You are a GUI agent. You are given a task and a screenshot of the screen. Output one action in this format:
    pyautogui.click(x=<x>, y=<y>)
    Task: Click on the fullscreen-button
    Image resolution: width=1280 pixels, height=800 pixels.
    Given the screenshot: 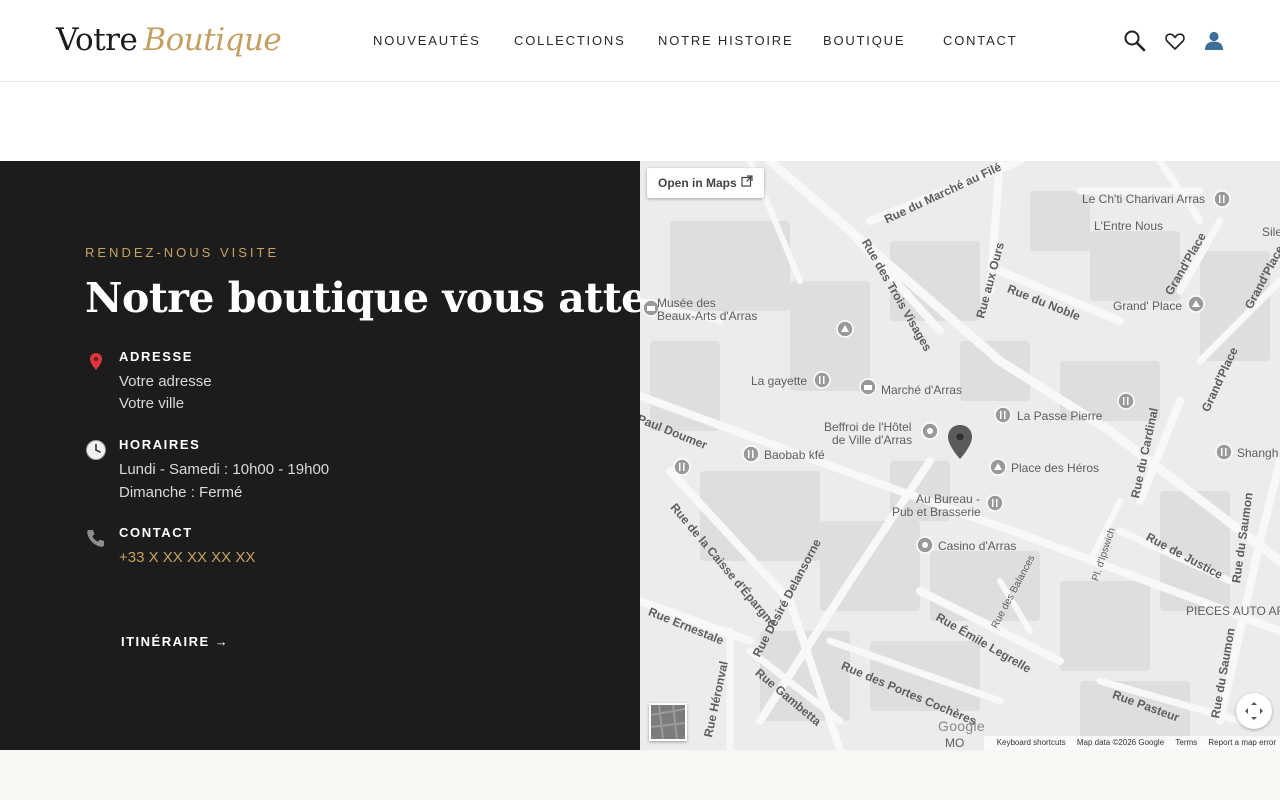 What is the action you would take?
    pyautogui.click(x=1254, y=711)
    